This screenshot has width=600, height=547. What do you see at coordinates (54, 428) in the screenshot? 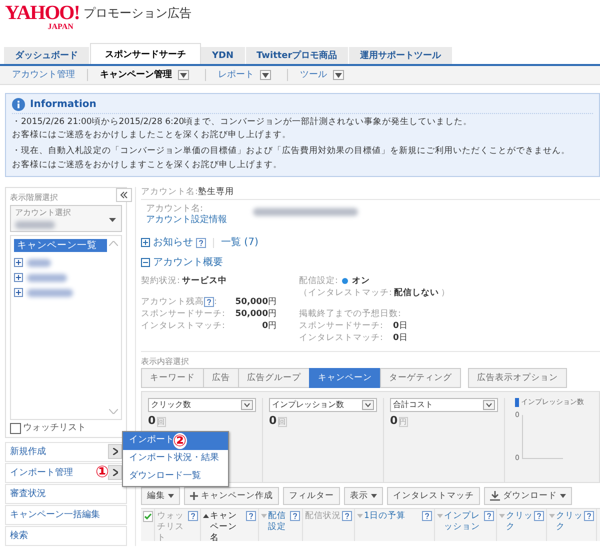
I see `watchlist-label: ウォッチリスト` at bounding box center [54, 428].